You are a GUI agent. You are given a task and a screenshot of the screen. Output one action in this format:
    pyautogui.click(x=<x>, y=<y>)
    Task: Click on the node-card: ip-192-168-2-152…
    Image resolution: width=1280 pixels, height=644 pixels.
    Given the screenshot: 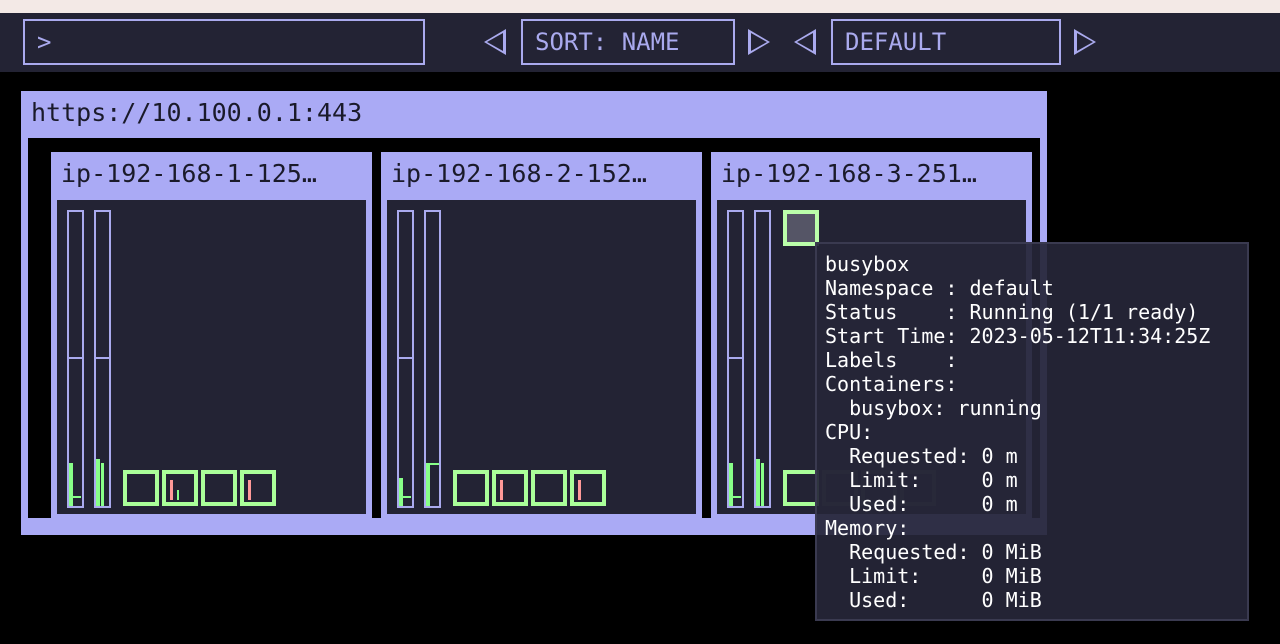 What is the action you would take?
    pyautogui.click(x=541, y=336)
    